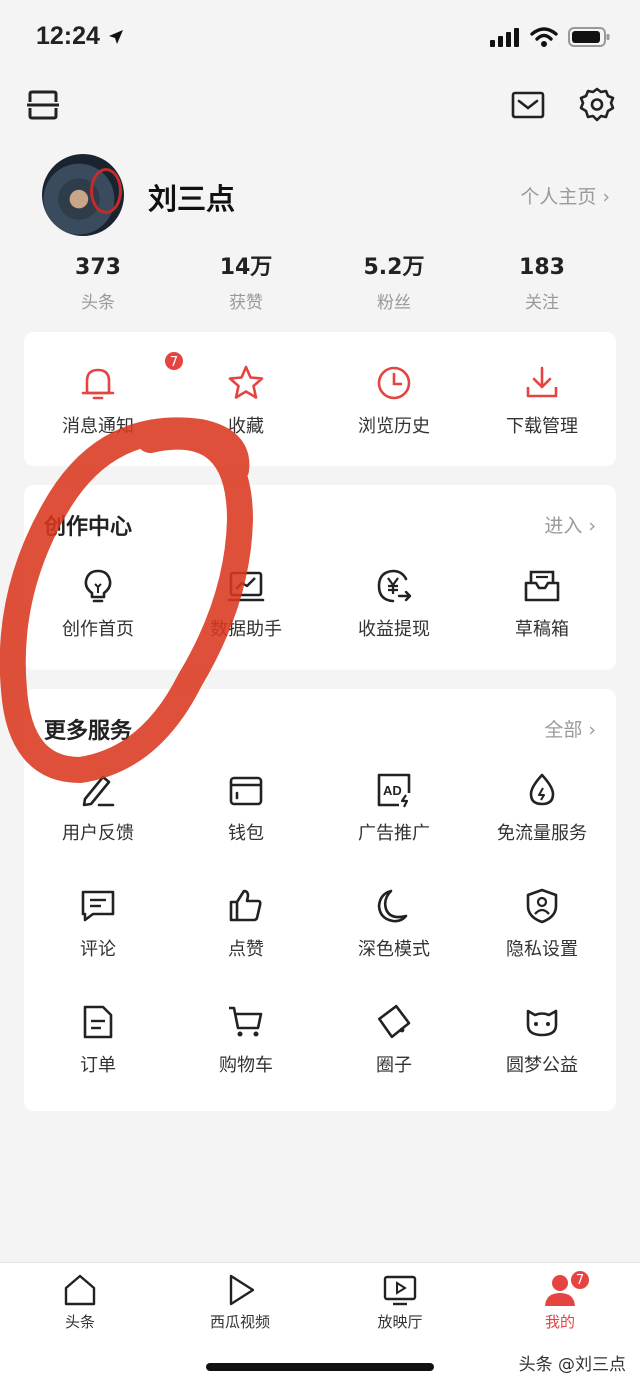  I want to click on tab-xigua-video: 西瓜视频, so click(240, 1302).